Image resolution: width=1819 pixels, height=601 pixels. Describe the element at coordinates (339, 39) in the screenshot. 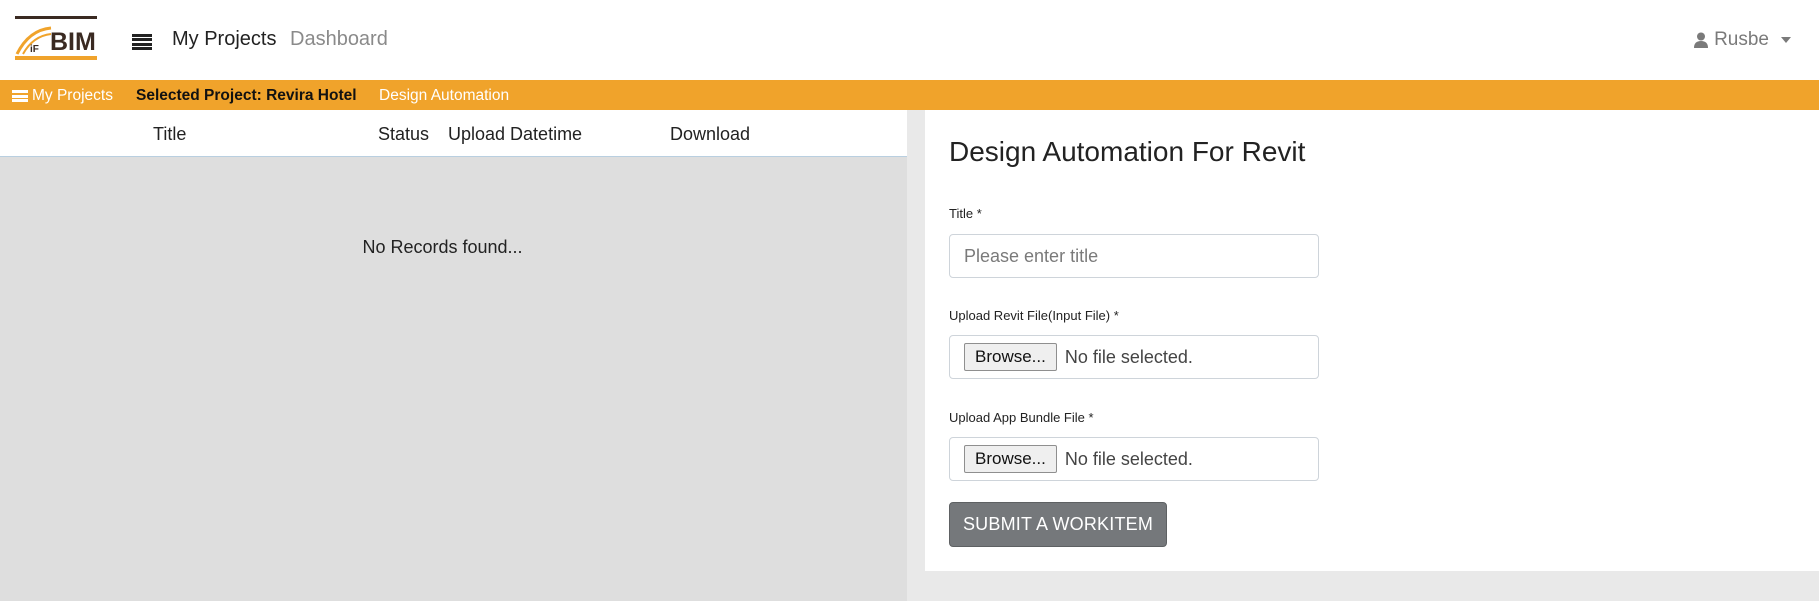

I see `nav-dashboard: Dashboard` at that location.